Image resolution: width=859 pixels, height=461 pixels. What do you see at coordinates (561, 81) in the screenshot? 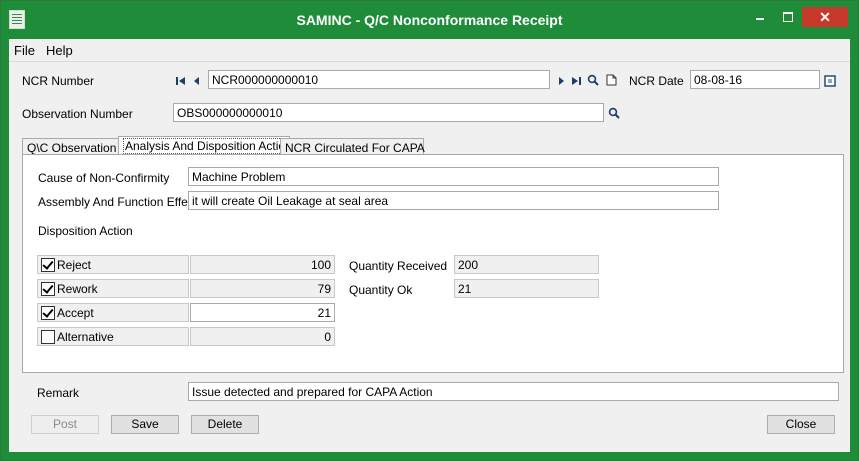
I see `next-record-icon` at bounding box center [561, 81].